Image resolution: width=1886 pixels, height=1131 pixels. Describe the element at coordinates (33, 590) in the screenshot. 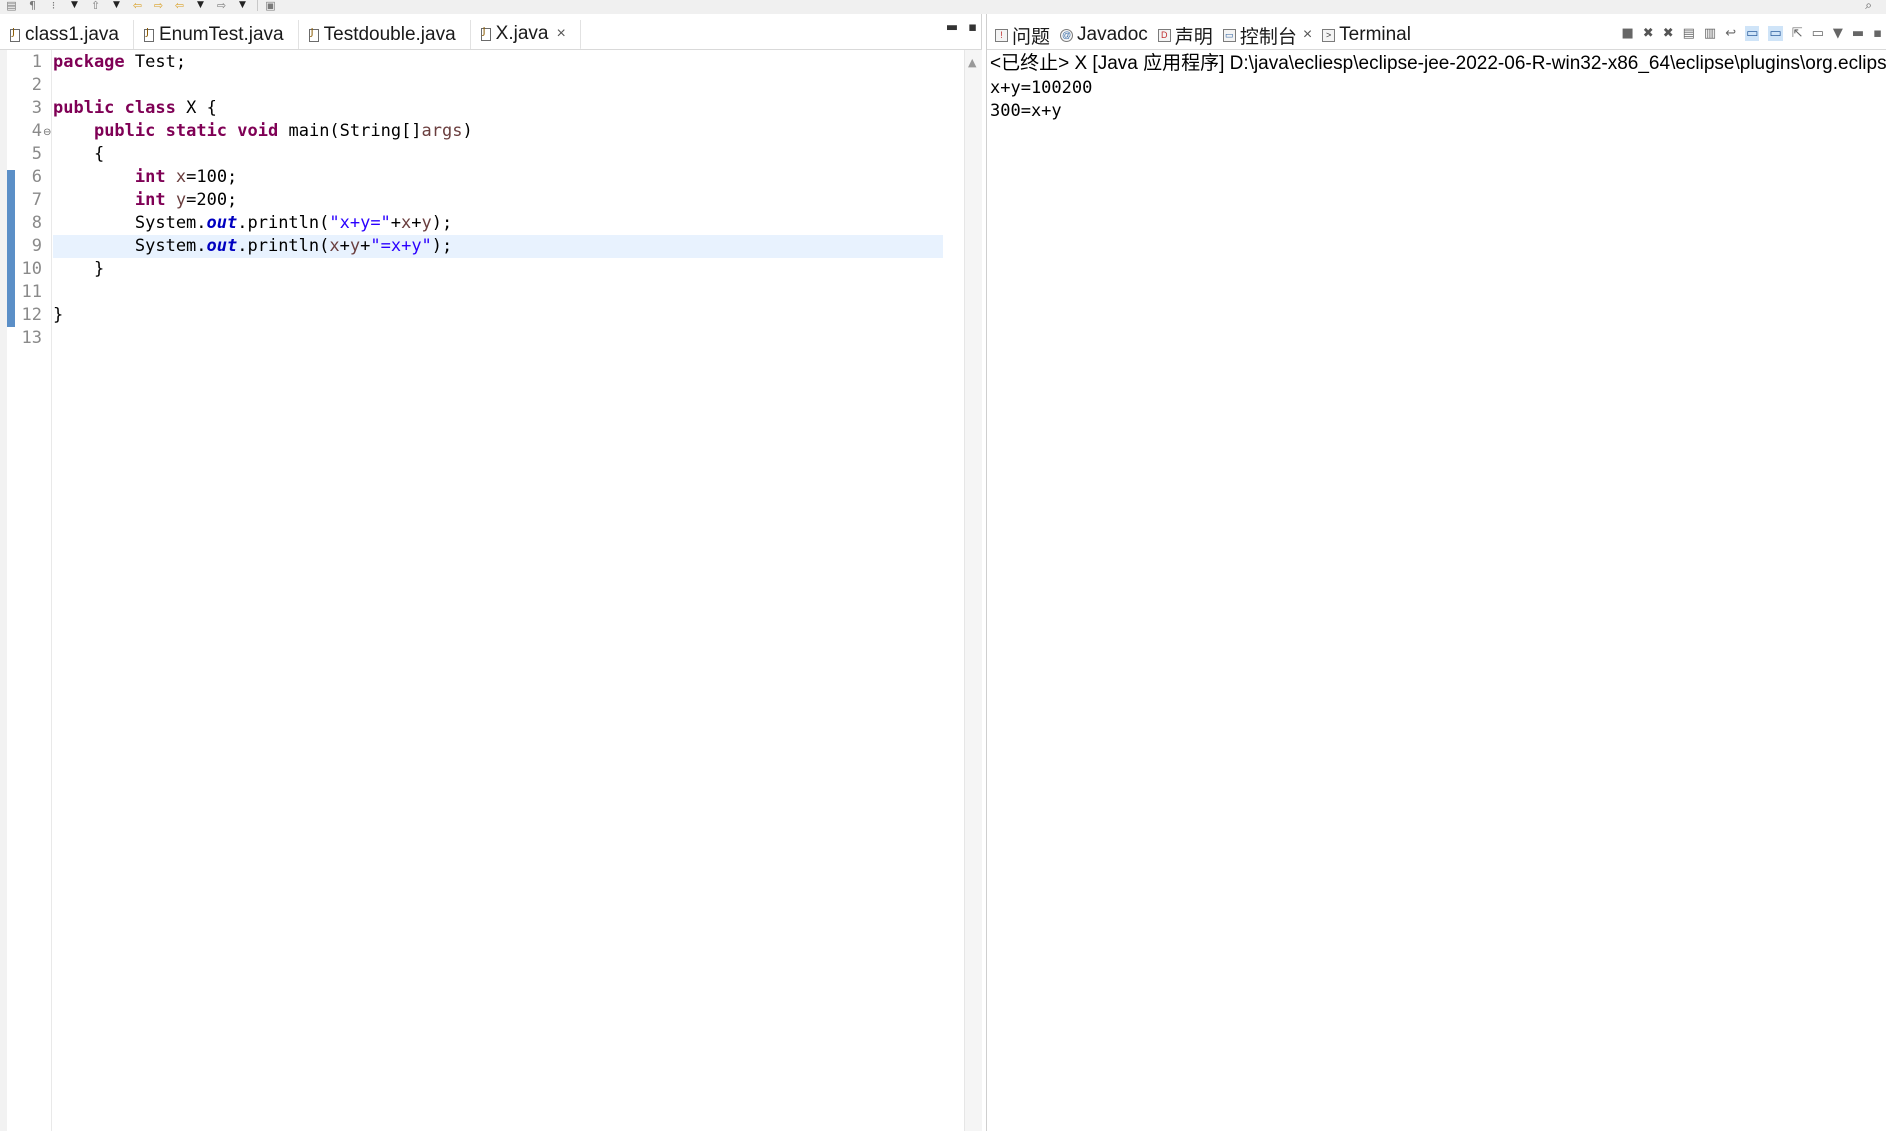

I see `line-number-gutter: 1 2 3 4 ⊖ 5 6 7 8 9 10 11 12 13` at that location.